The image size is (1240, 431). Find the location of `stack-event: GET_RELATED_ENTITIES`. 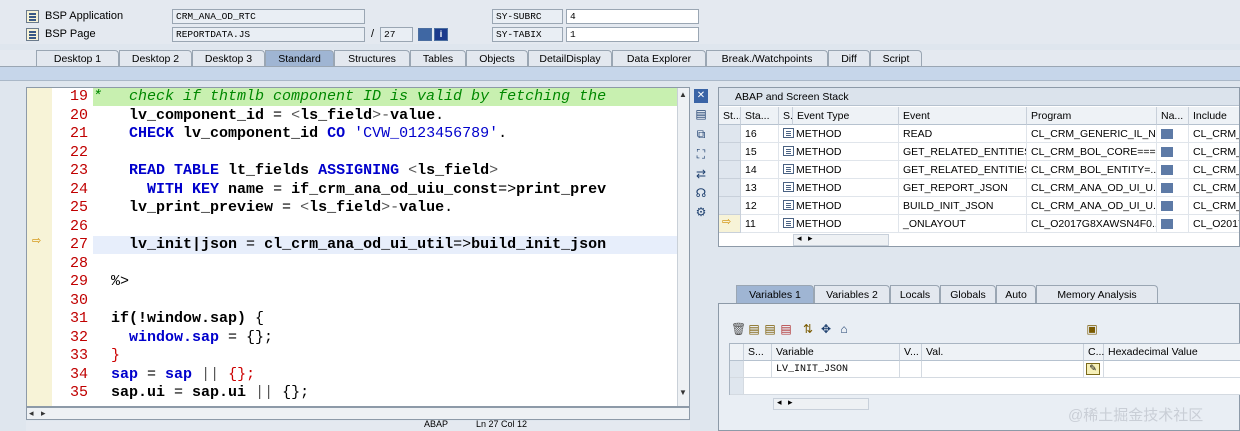

stack-event: GET_RELATED_ENTITIES is located at coordinates (963, 170).